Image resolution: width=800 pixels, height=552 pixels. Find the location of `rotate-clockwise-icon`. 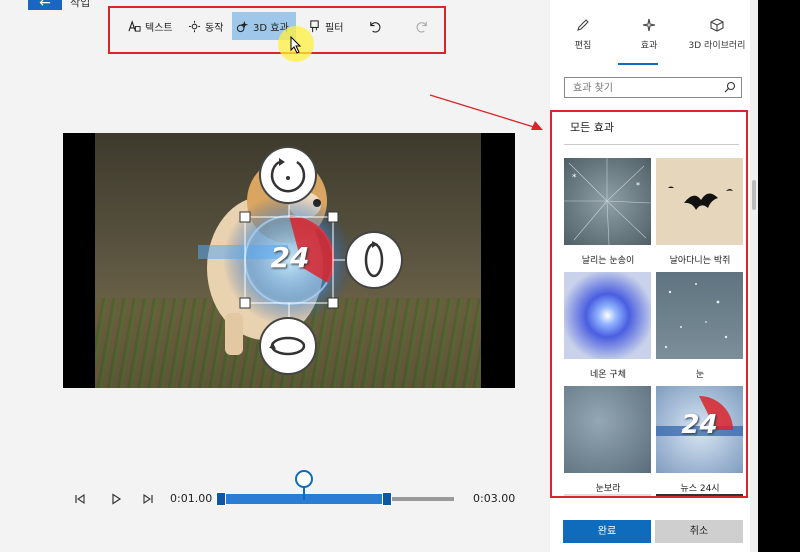

rotate-clockwise-icon is located at coordinates (288, 175).